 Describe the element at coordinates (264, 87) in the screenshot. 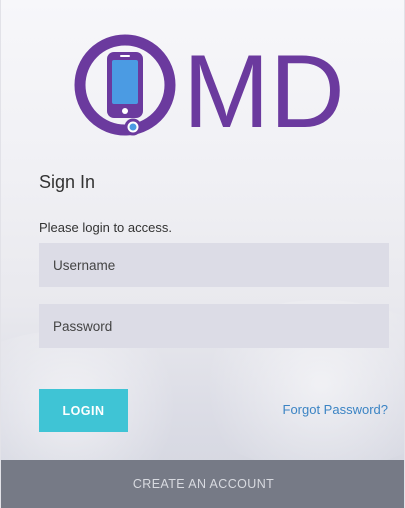

I see `logo-text: MD` at that location.